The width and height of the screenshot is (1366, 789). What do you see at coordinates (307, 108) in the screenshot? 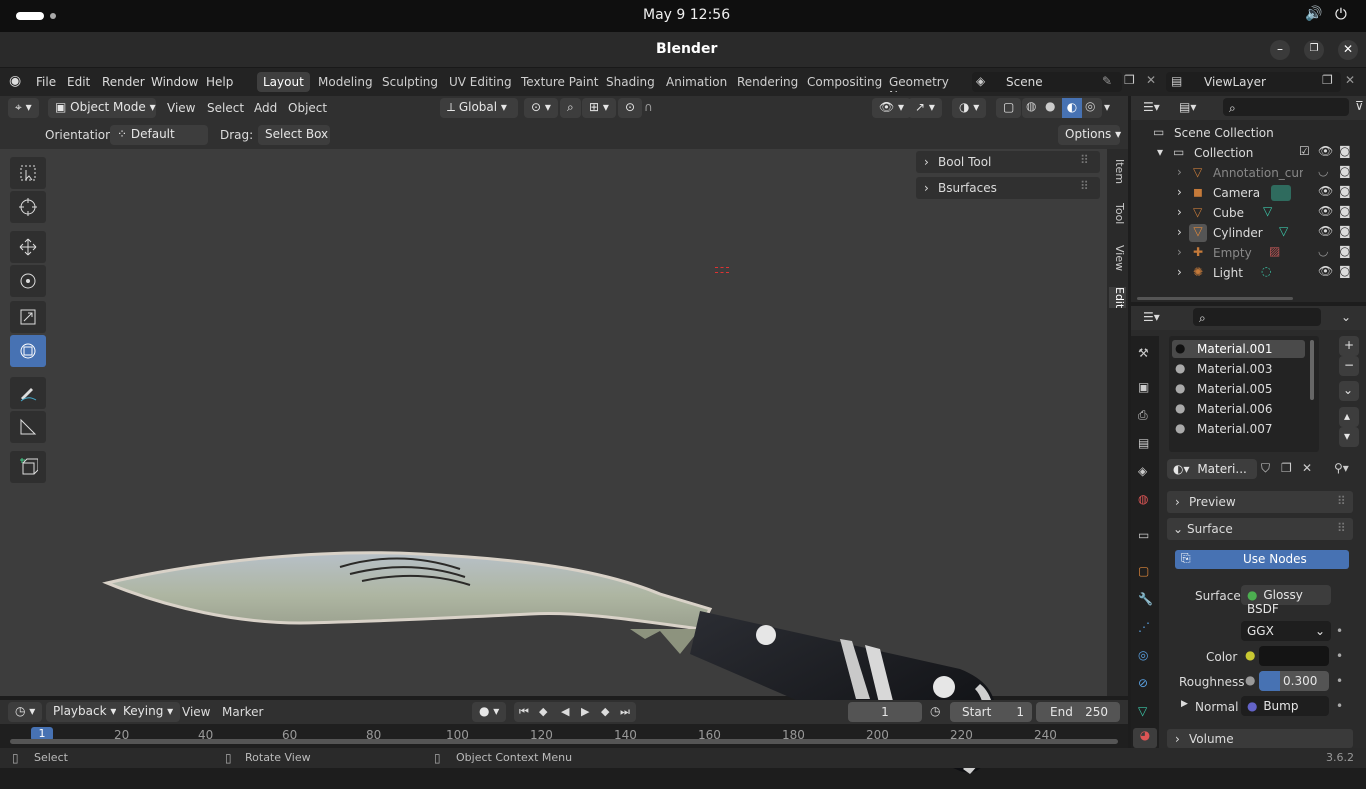
I see `viewport-menu-object: Object` at bounding box center [307, 108].